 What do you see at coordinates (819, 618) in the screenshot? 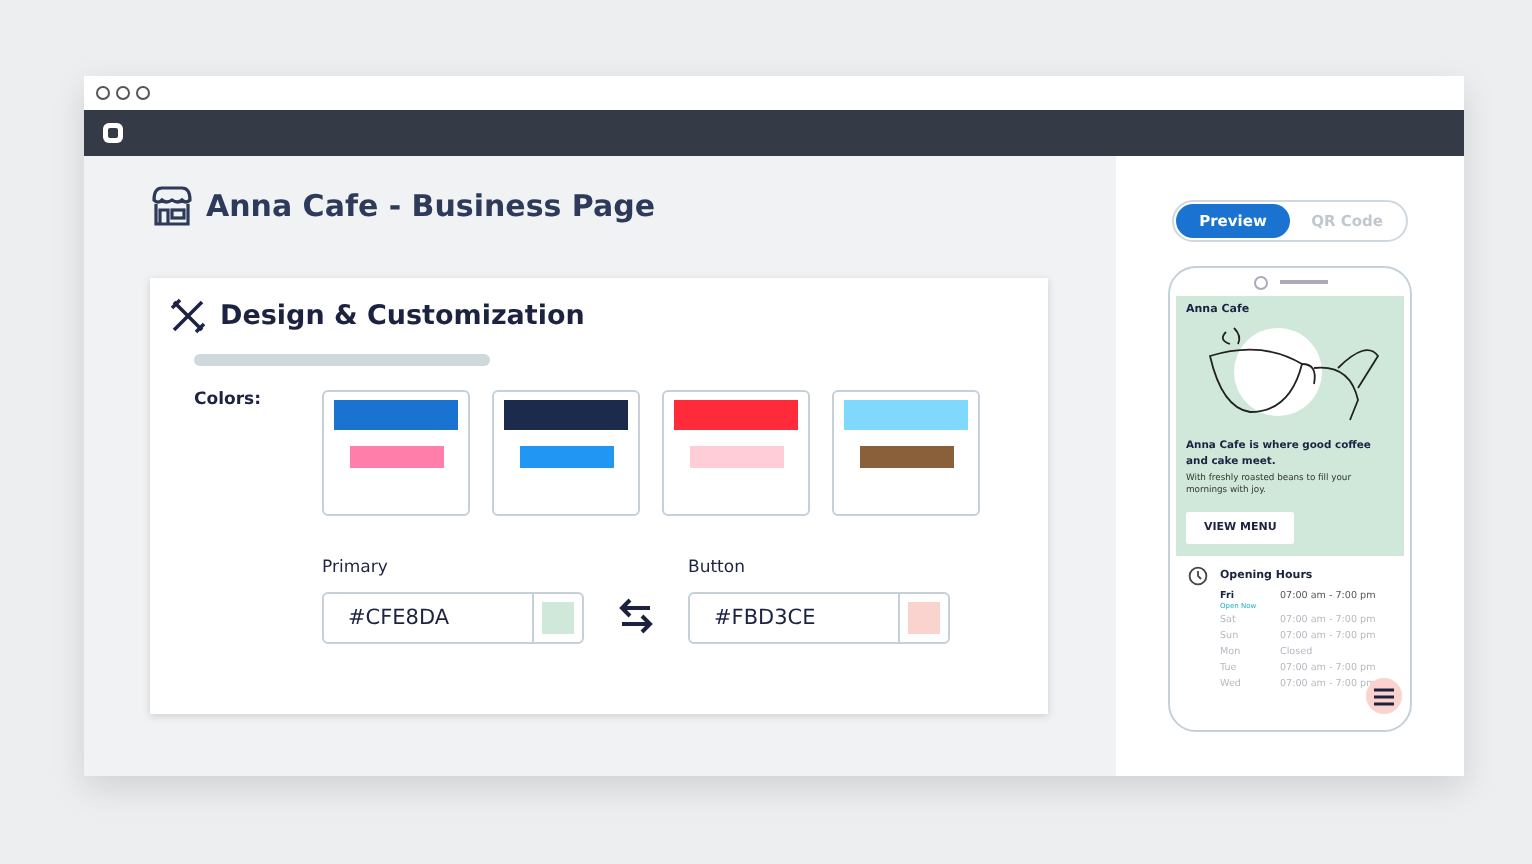
I see `color-input-field: #FBD3CE` at bounding box center [819, 618].